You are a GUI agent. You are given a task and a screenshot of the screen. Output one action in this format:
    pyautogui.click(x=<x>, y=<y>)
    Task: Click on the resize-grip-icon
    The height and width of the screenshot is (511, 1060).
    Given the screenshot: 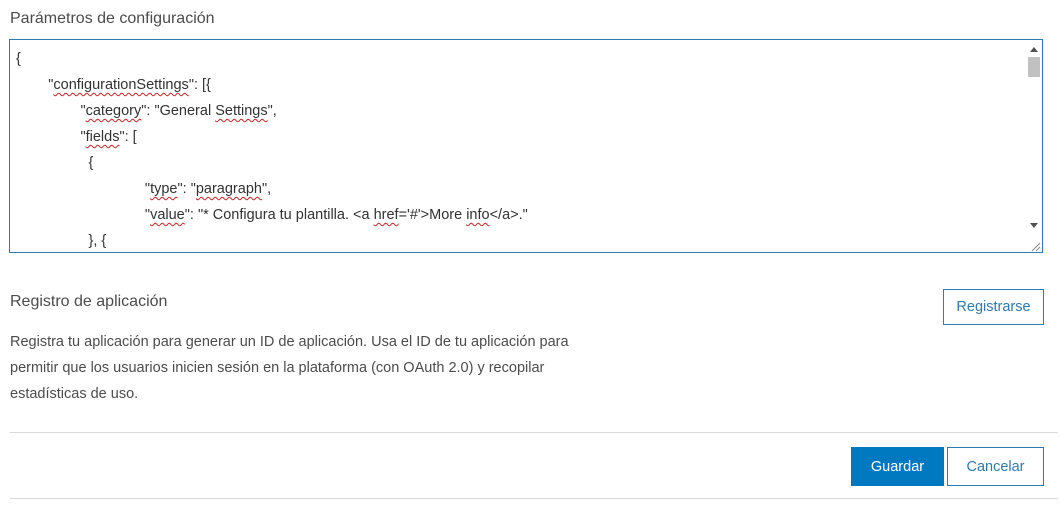 What is the action you would take?
    pyautogui.click(x=1035, y=245)
    